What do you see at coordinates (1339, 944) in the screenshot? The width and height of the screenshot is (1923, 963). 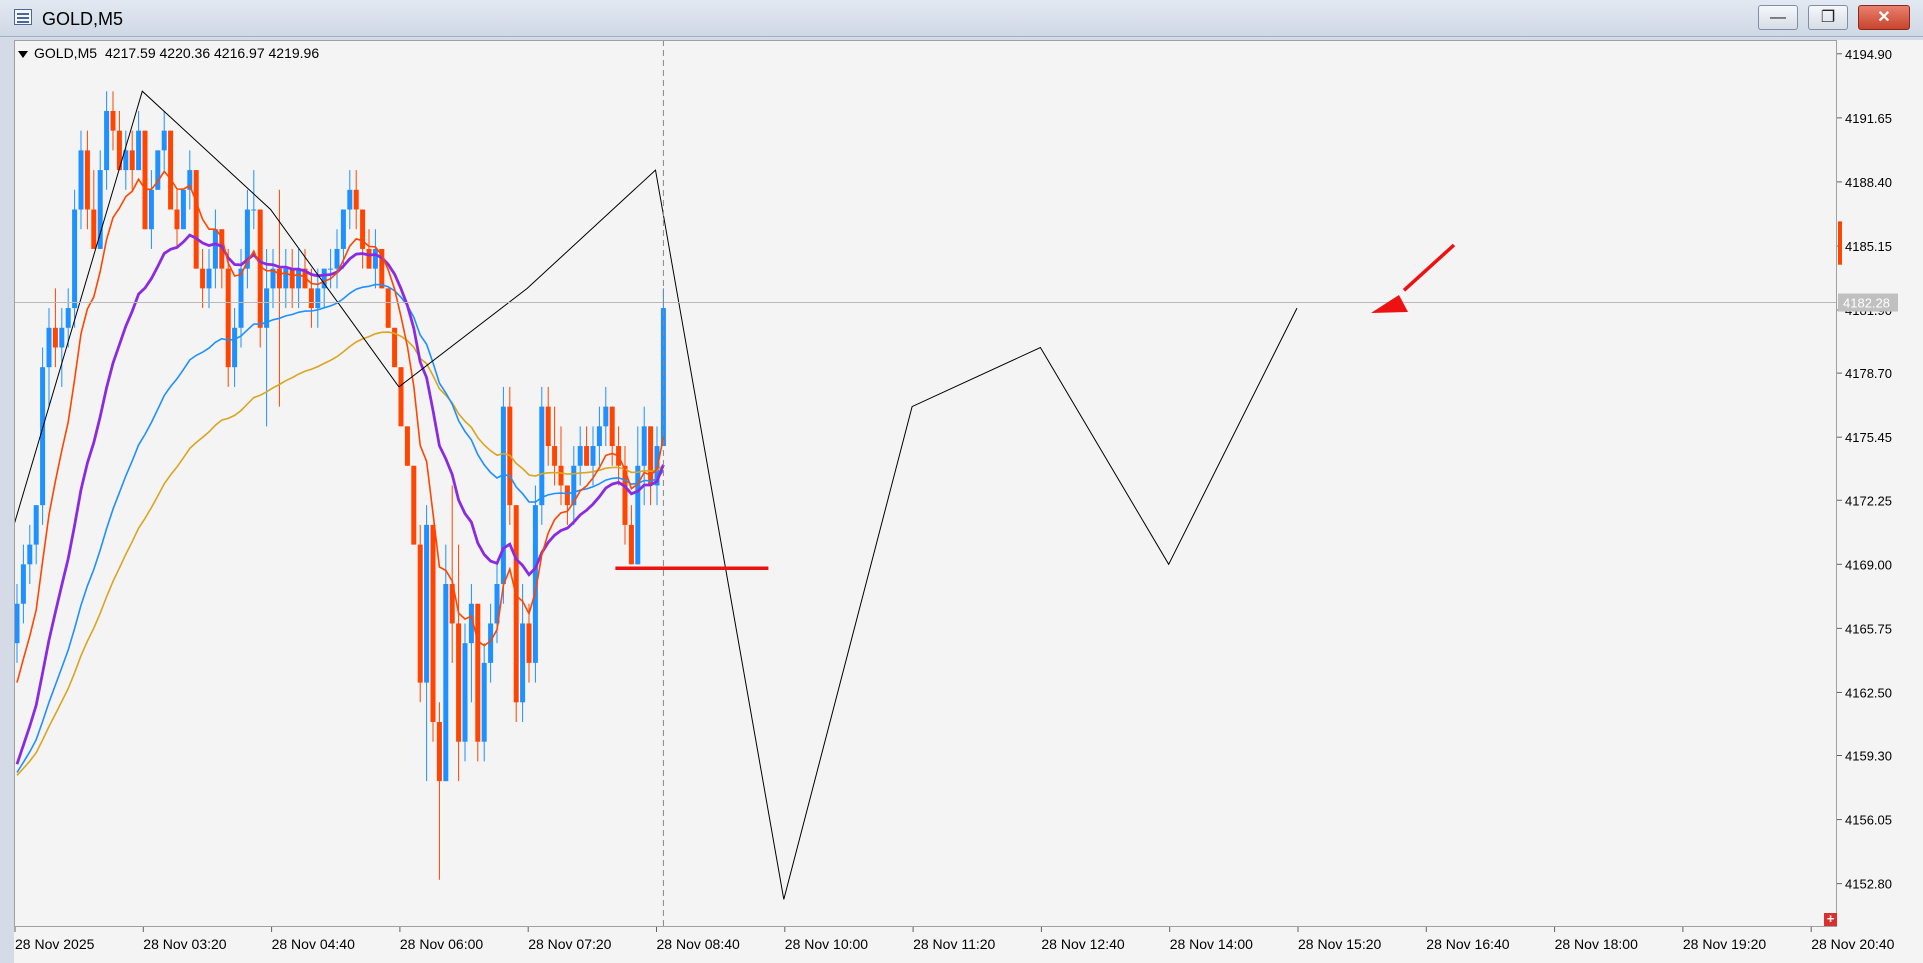 I see `x-tick-label: 28 Nov 15:20` at bounding box center [1339, 944].